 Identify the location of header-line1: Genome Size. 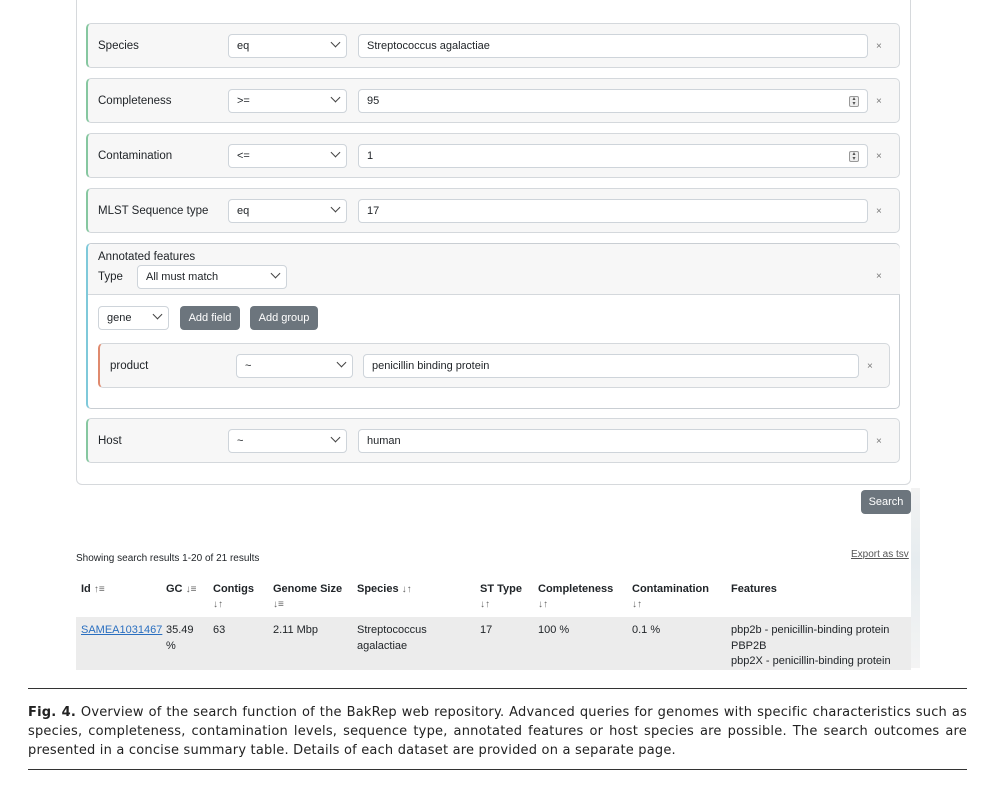
(308, 589).